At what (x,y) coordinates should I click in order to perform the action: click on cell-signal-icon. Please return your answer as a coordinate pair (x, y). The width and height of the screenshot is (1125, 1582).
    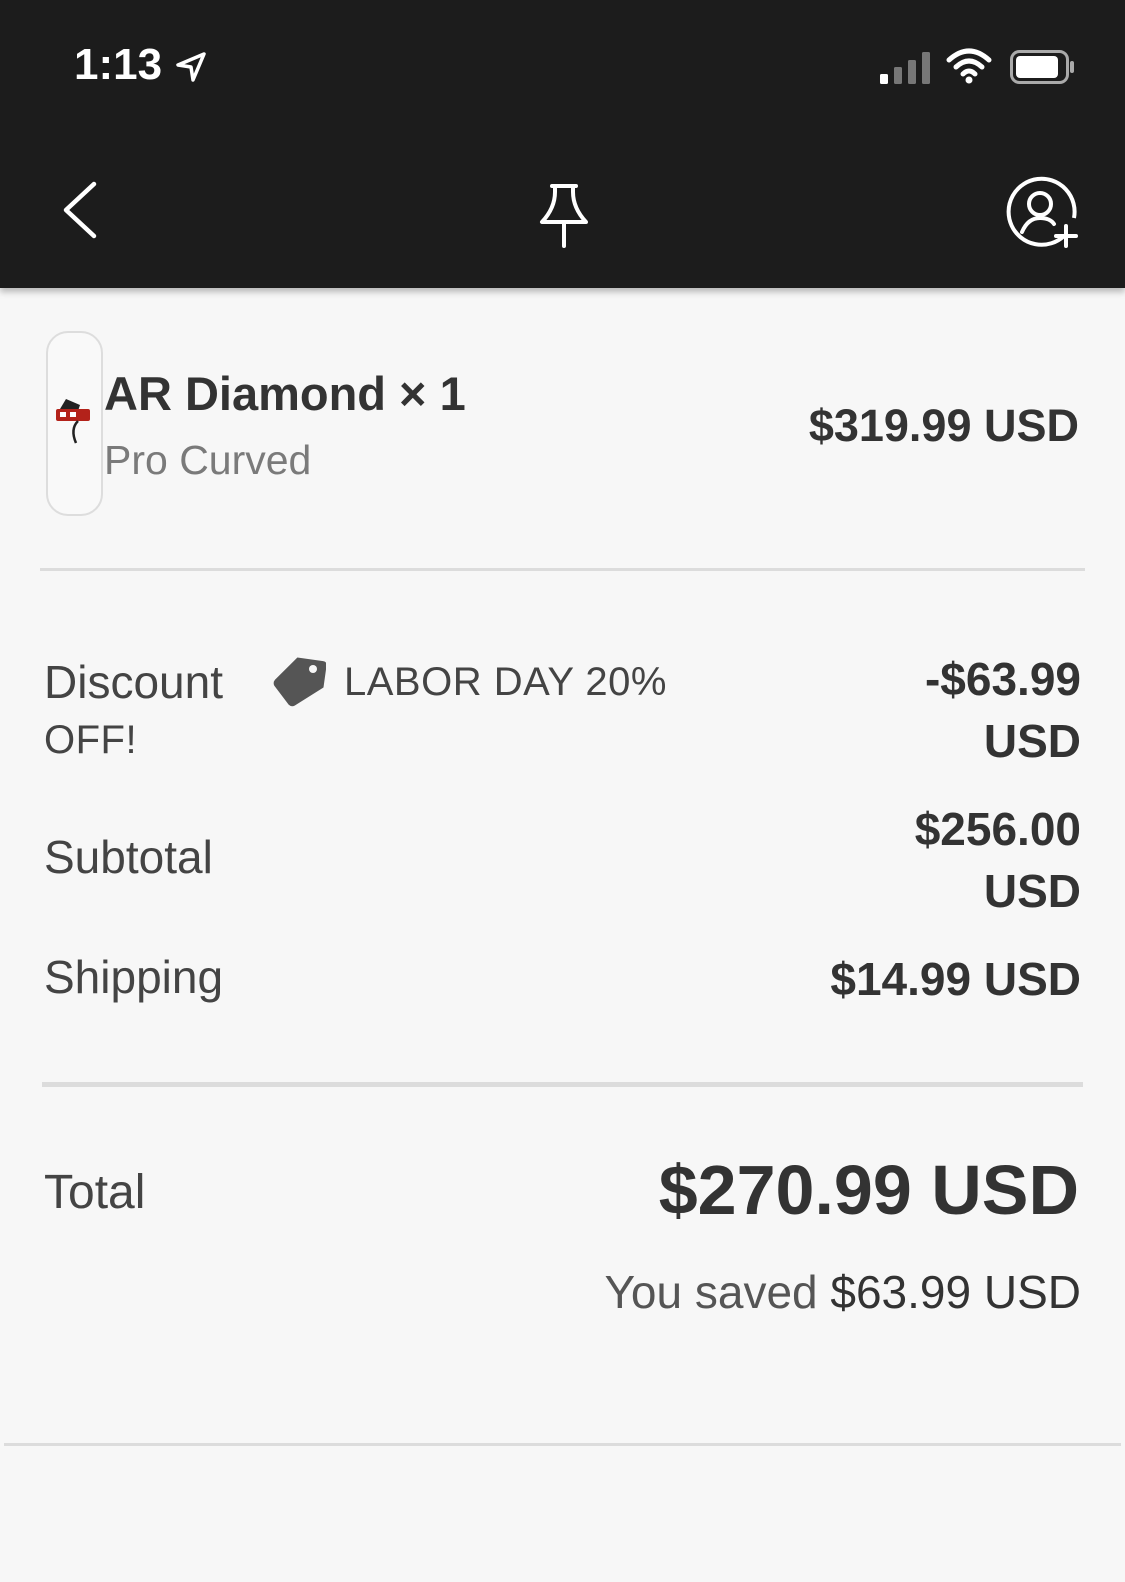
    Looking at the image, I should click on (905, 68).